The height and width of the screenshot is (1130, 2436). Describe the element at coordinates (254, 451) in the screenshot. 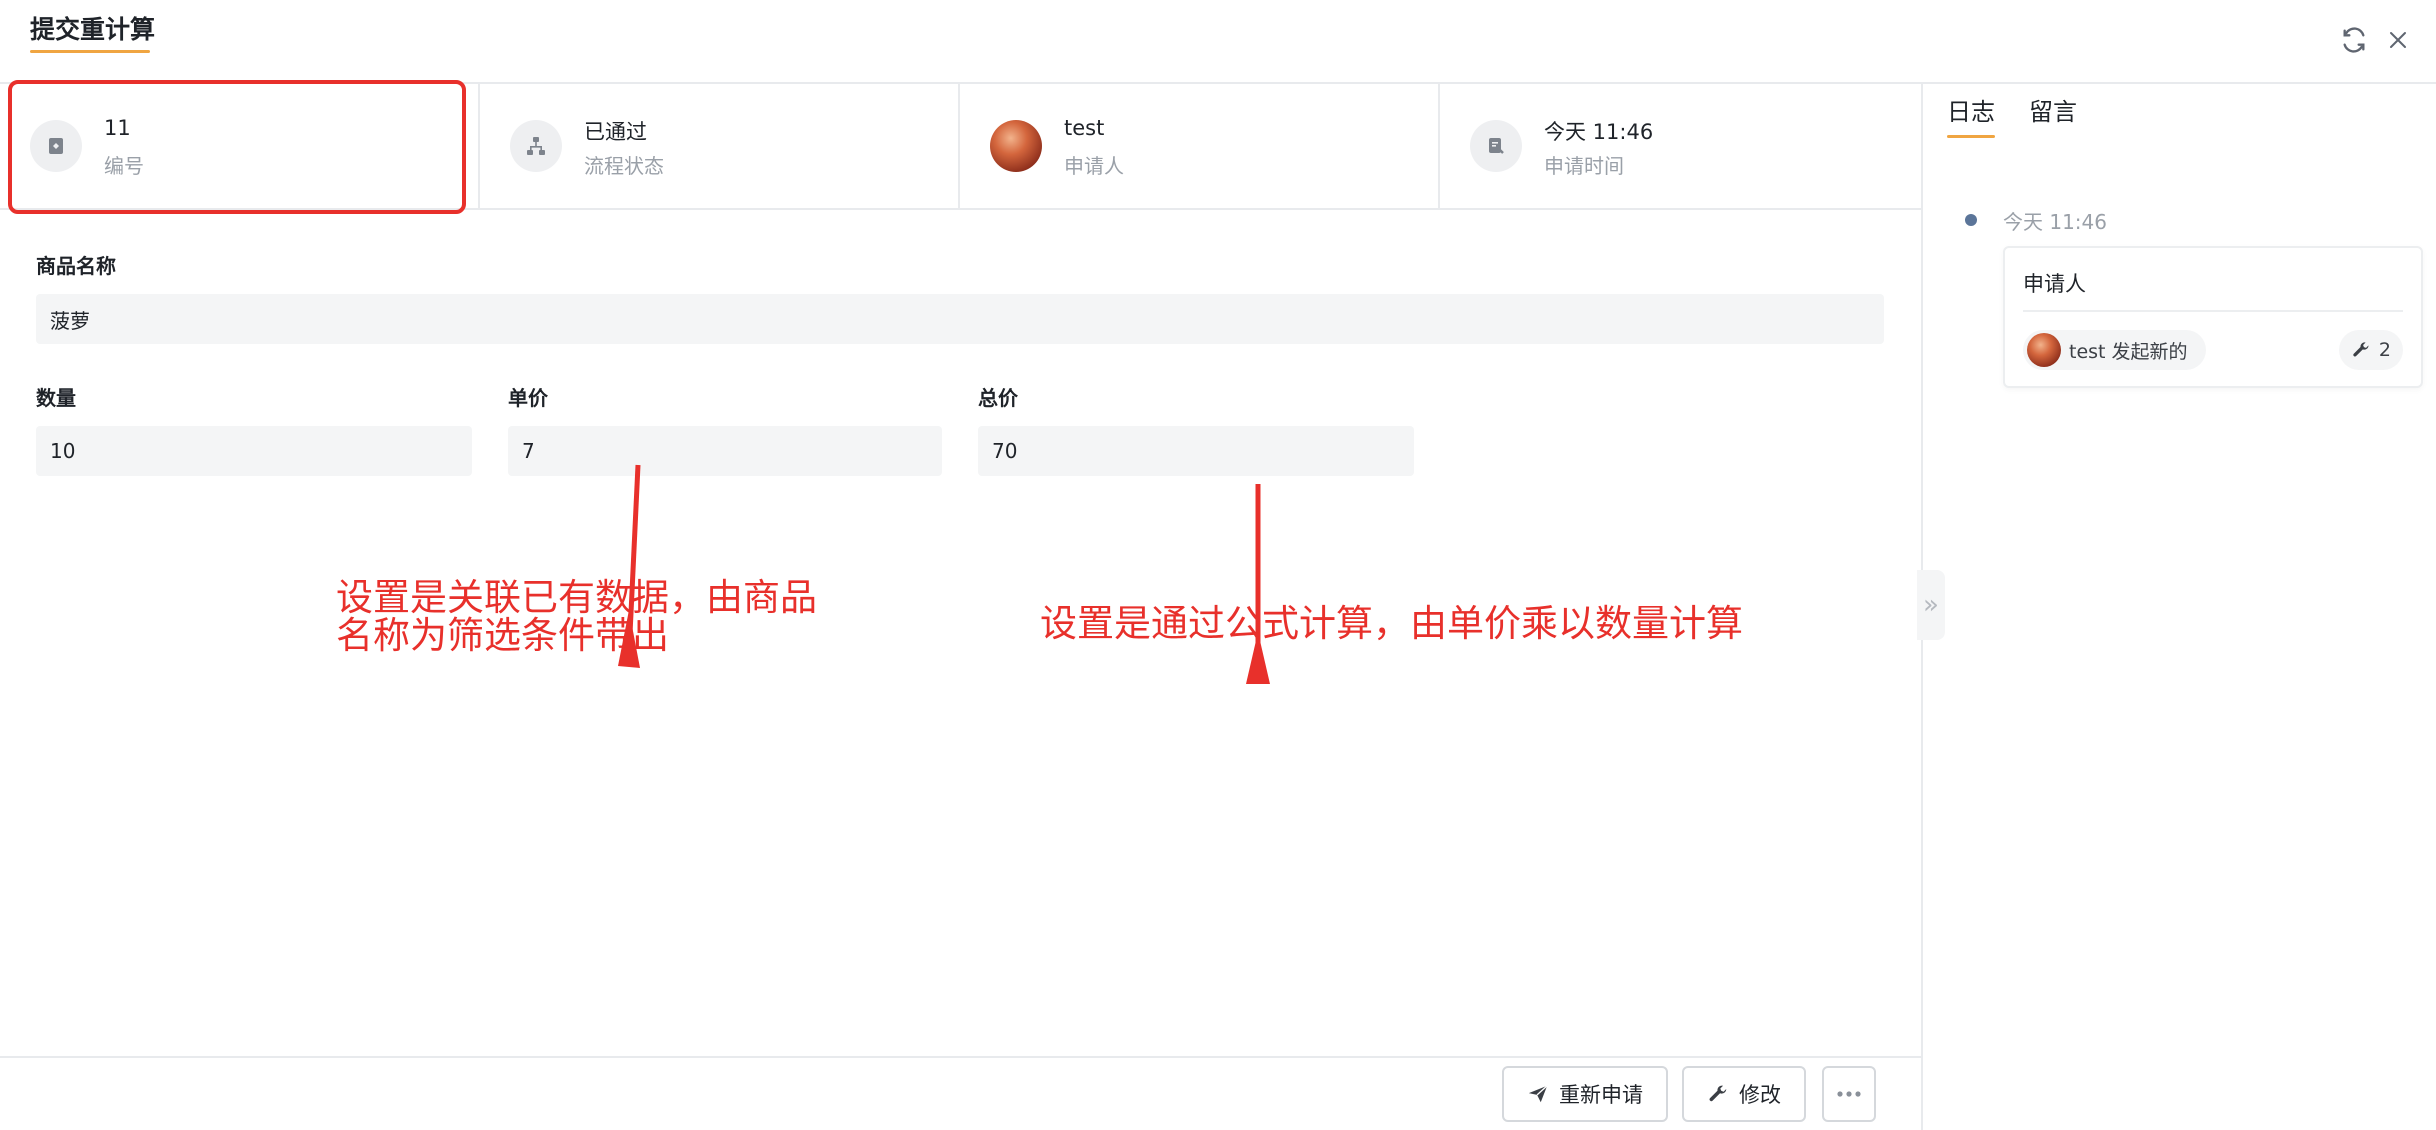

I see `quantity-field: 10` at that location.